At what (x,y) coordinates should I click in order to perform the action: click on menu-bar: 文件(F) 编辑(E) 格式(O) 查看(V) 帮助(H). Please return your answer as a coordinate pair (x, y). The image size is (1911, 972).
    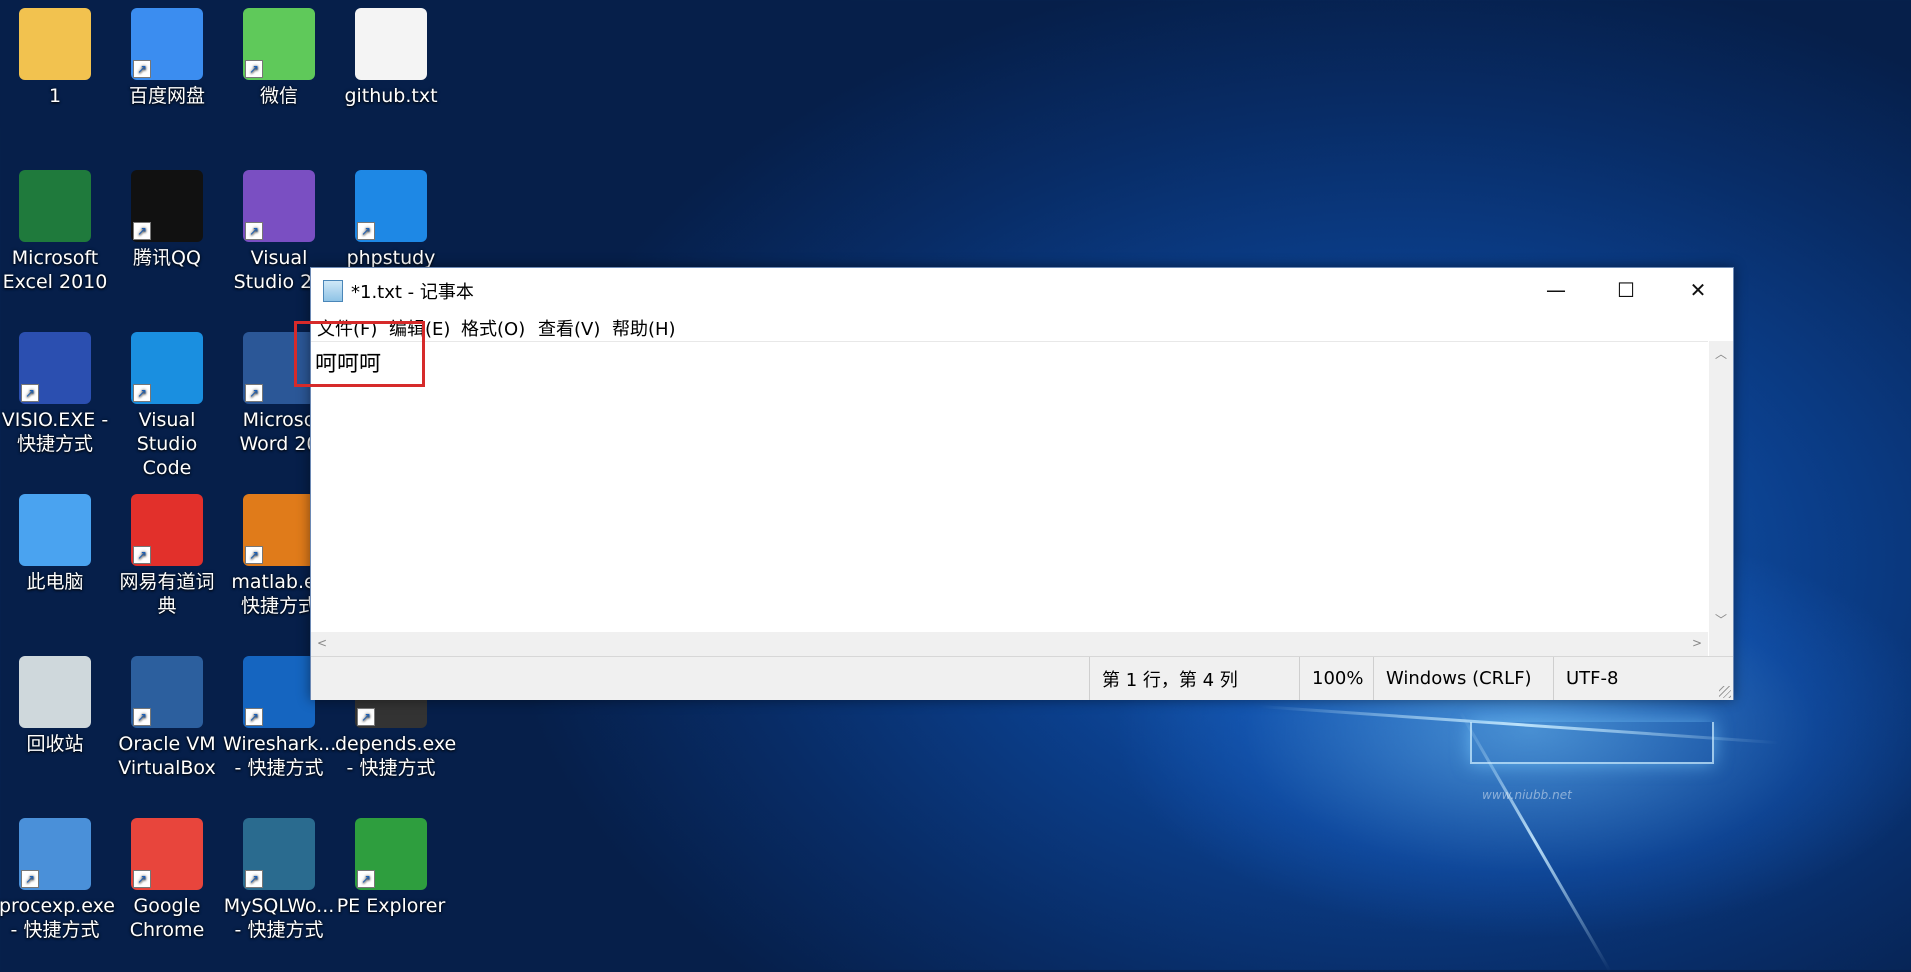
    Looking at the image, I should click on (1022, 326).